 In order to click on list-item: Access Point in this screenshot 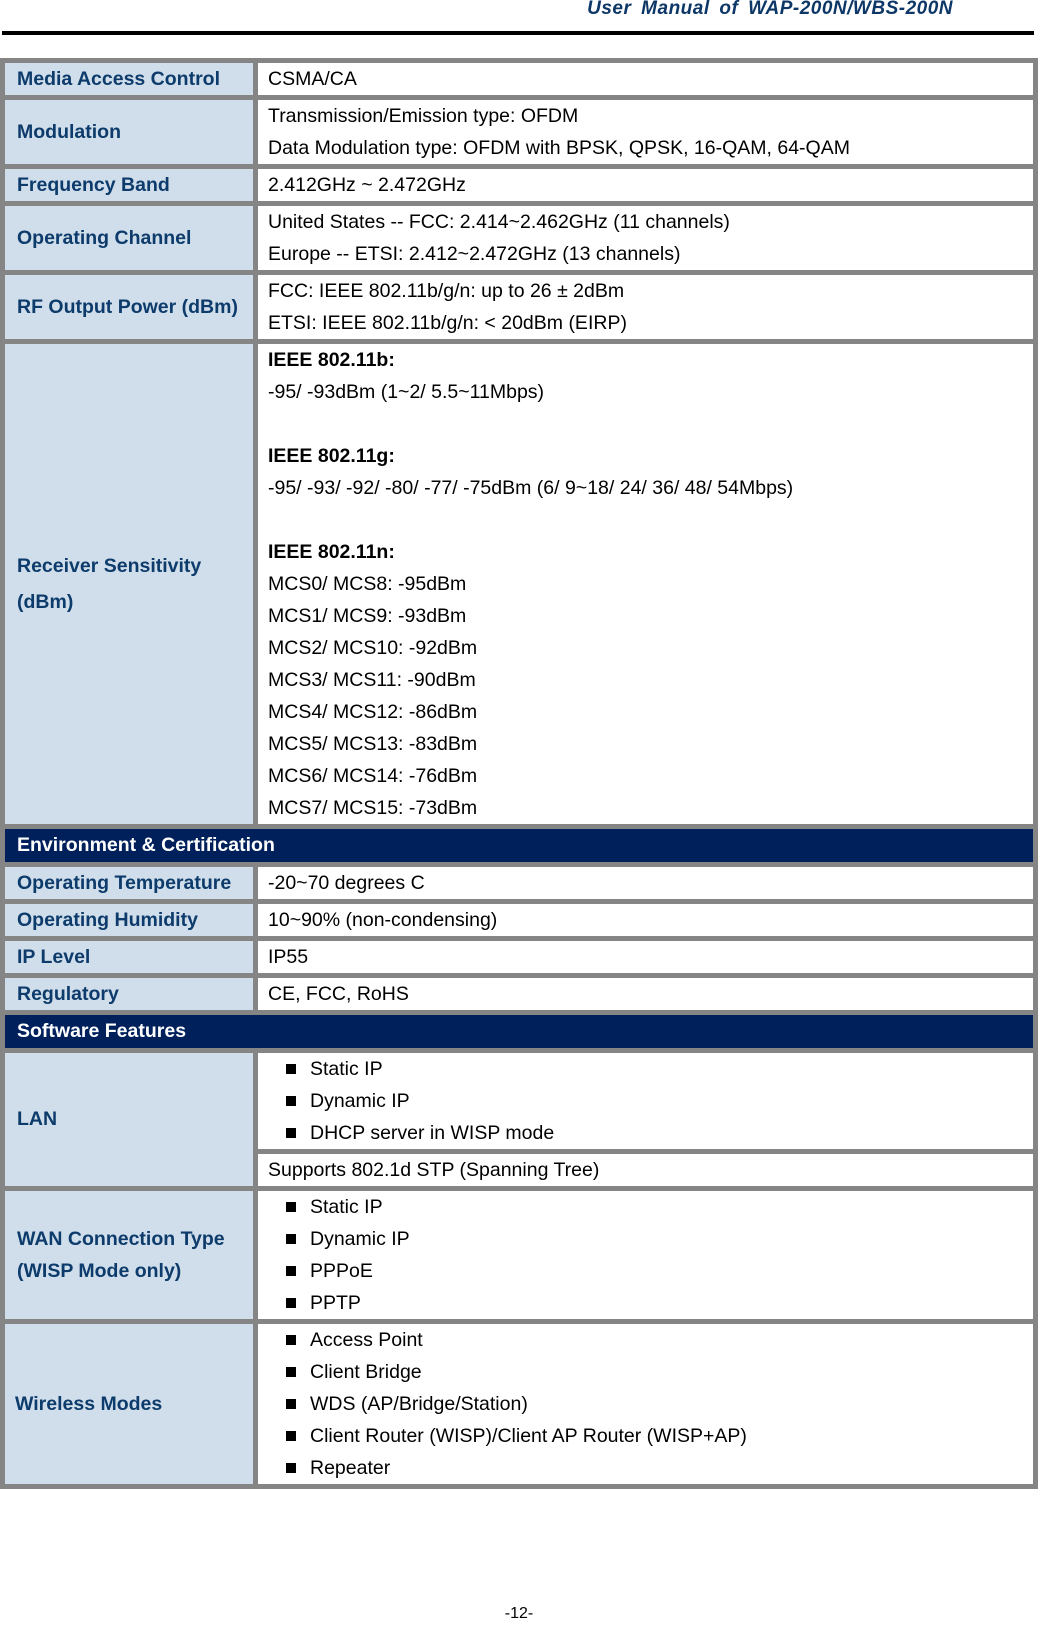, I will do `click(659, 1340)`.